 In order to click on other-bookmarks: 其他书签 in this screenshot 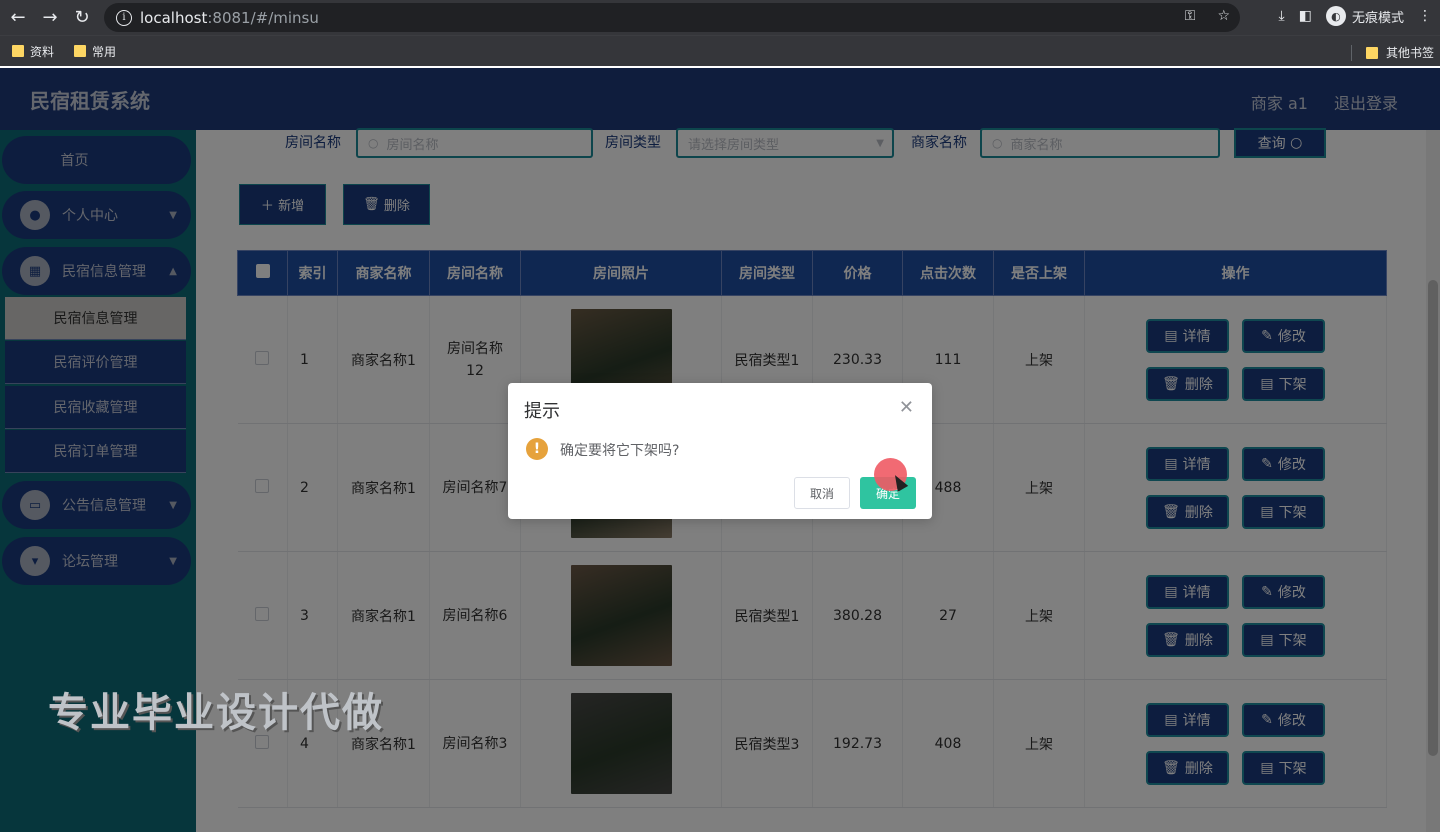, I will do `click(1392, 52)`.